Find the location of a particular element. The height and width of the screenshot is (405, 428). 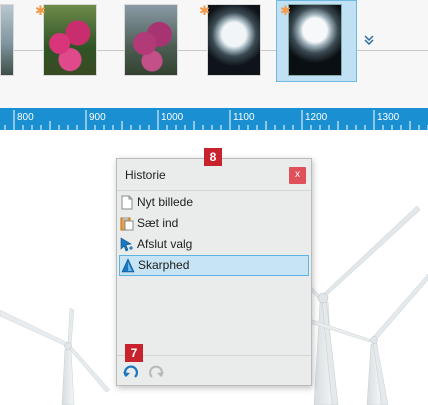

new-image-icon is located at coordinates (127, 202).